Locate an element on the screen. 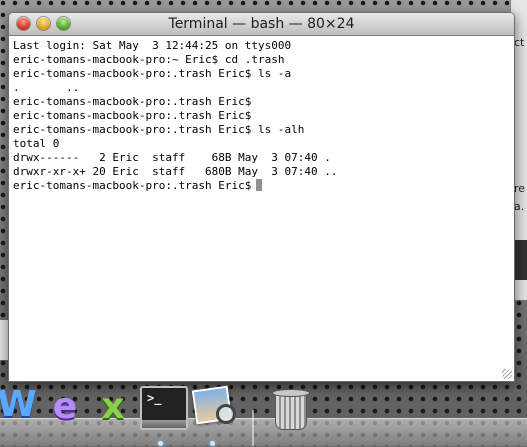 The height and width of the screenshot is (447, 527). trash-can-rim is located at coordinates (291, 393).